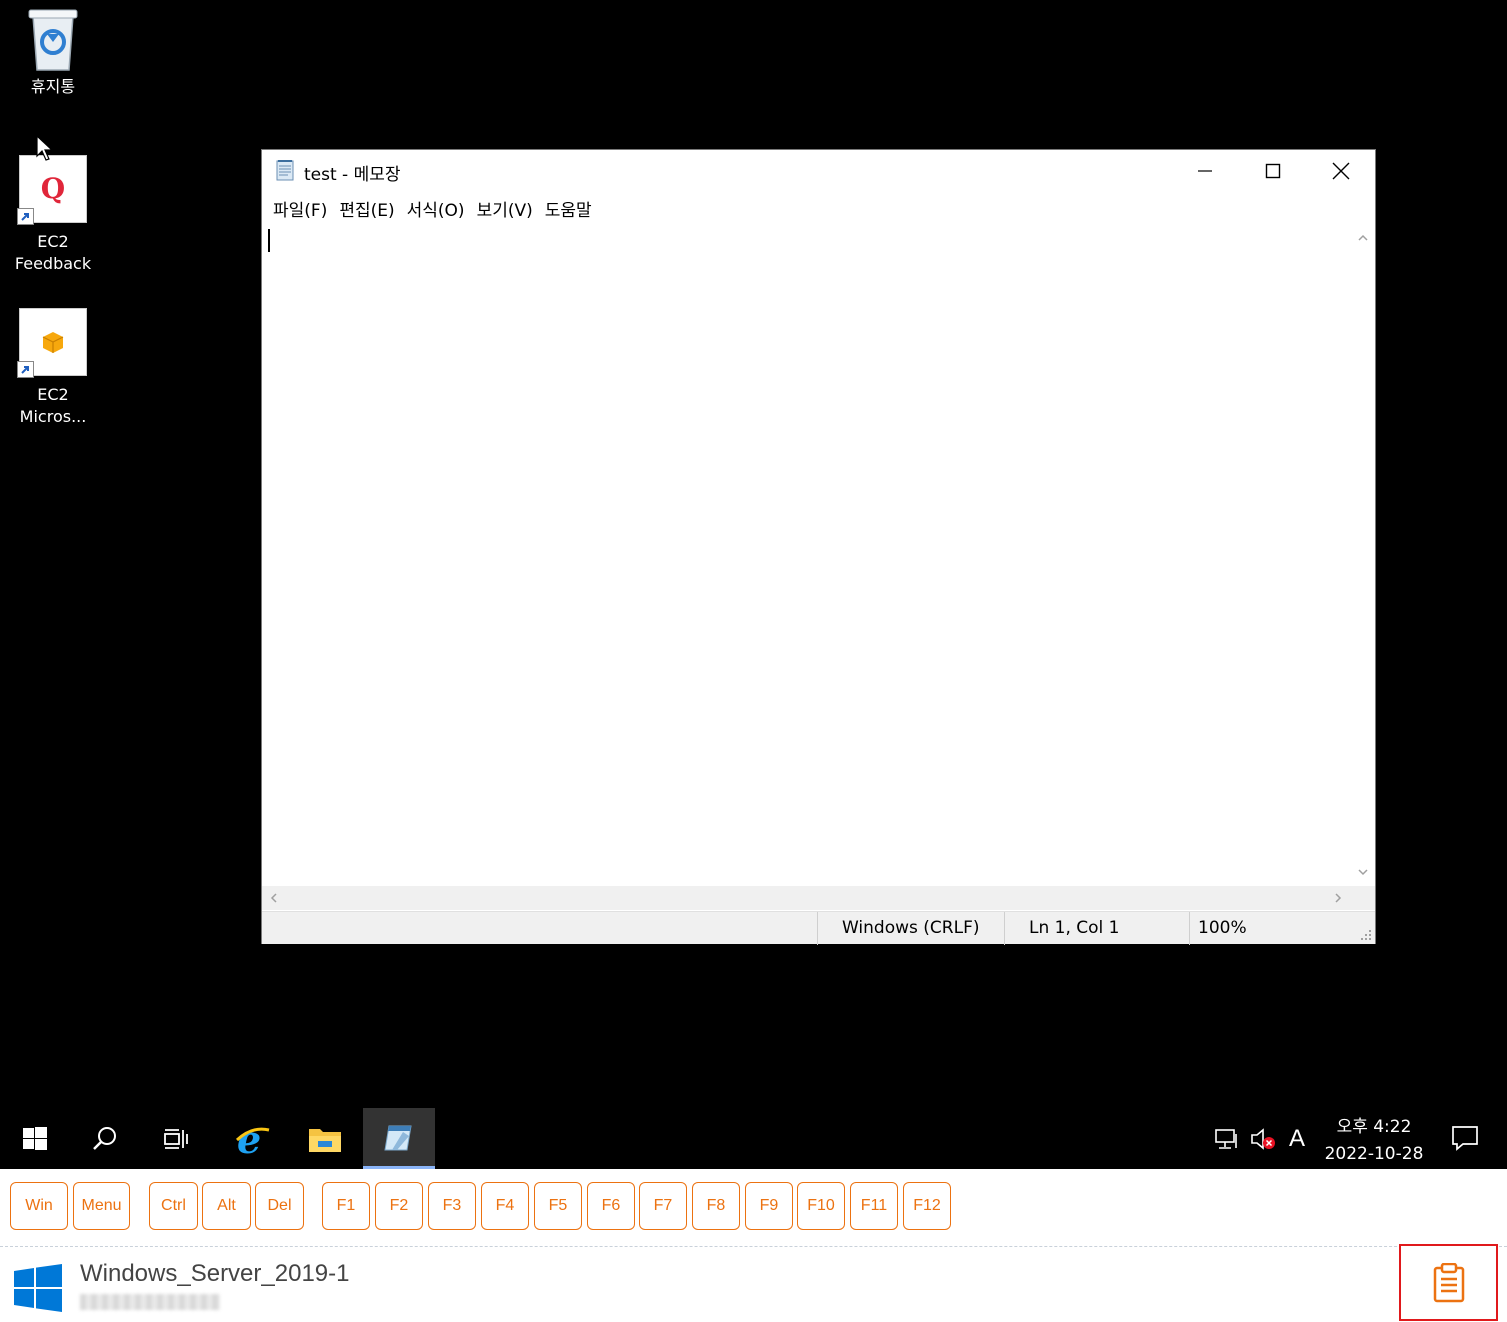 This screenshot has width=1507, height=1322. Describe the element at coordinates (716, 1206) in the screenshot. I see `key-f8-button: F8` at that location.